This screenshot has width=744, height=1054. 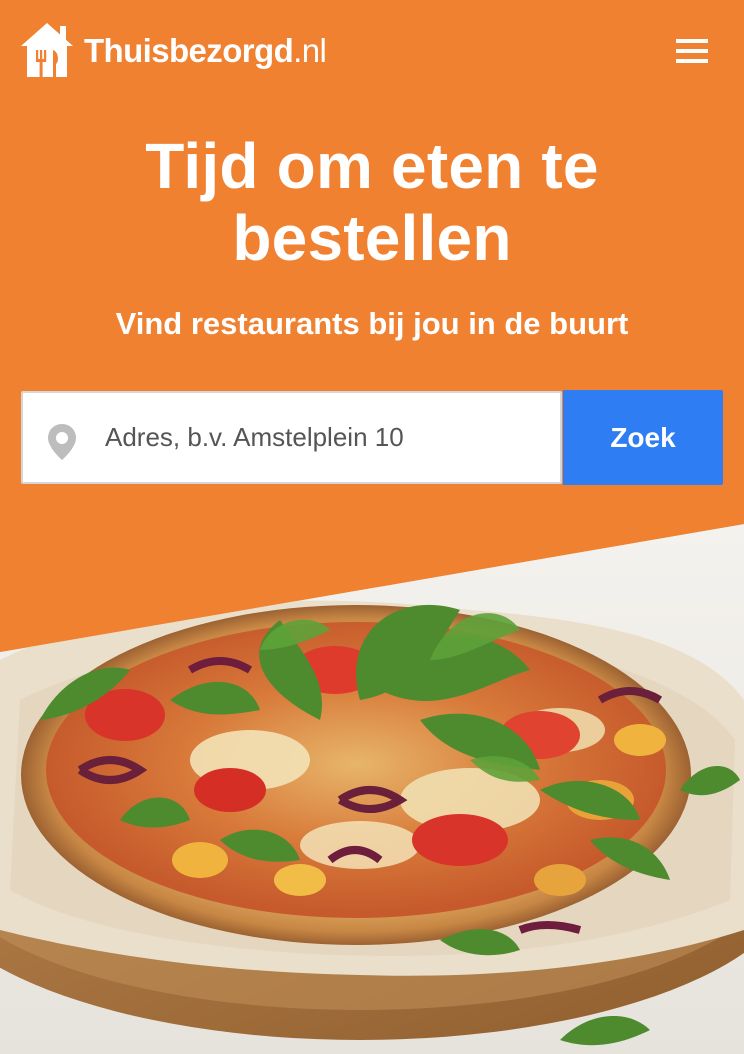 I want to click on address-search-box, so click(x=291, y=437).